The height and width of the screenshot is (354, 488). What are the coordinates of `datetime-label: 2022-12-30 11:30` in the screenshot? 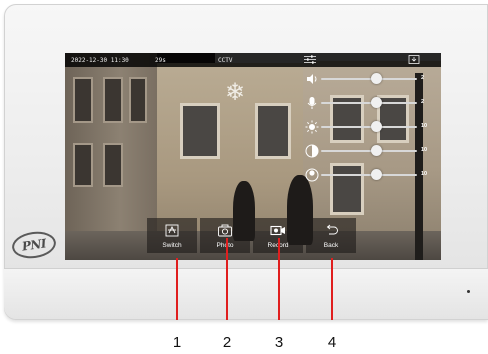 It's located at (100, 60).